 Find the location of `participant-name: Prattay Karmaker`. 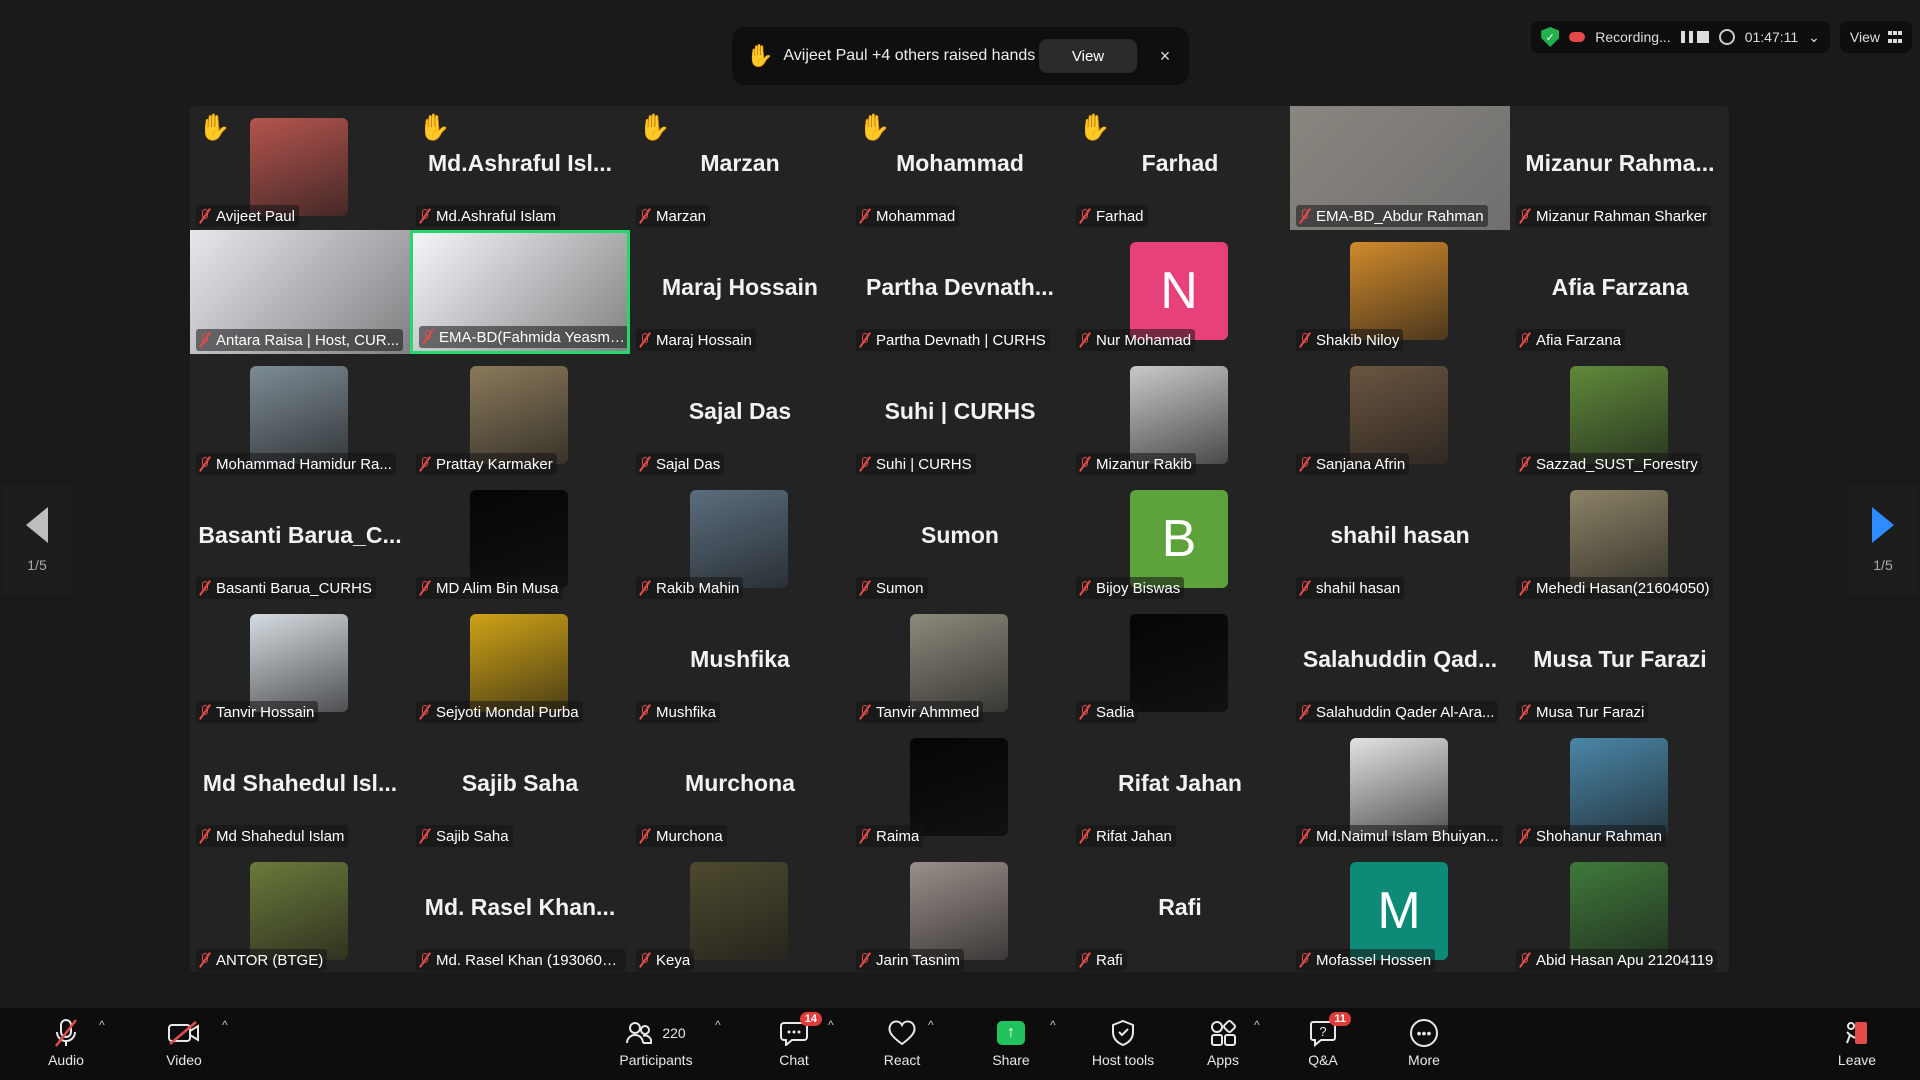

participant-name: Prattay Karmaker is located at coordinates (494, 464).